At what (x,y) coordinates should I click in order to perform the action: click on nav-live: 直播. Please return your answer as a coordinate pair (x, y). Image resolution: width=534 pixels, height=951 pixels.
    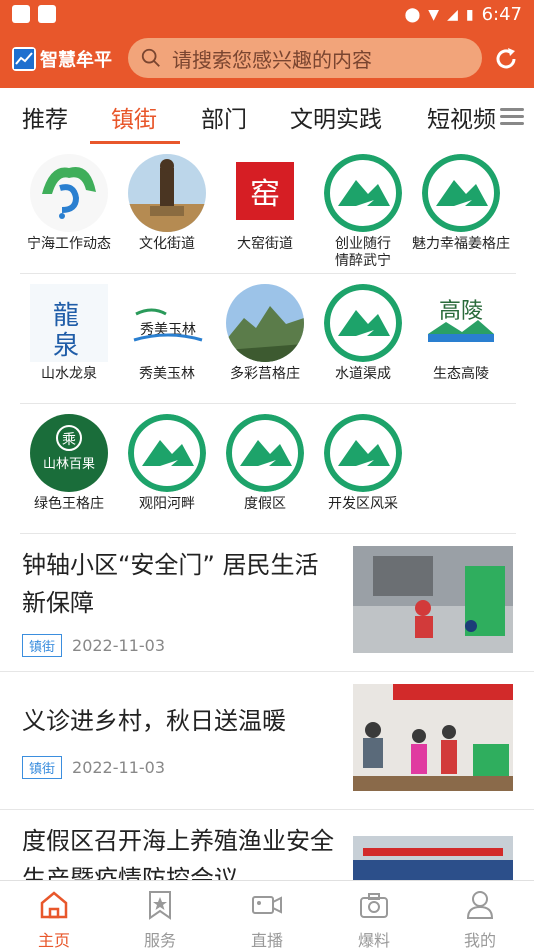
    Looking at the image, I should click on (267, 920).